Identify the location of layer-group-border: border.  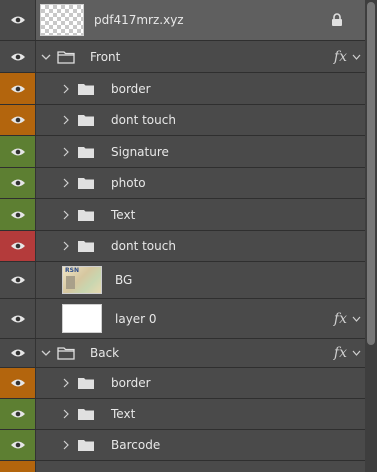
(182, 89).